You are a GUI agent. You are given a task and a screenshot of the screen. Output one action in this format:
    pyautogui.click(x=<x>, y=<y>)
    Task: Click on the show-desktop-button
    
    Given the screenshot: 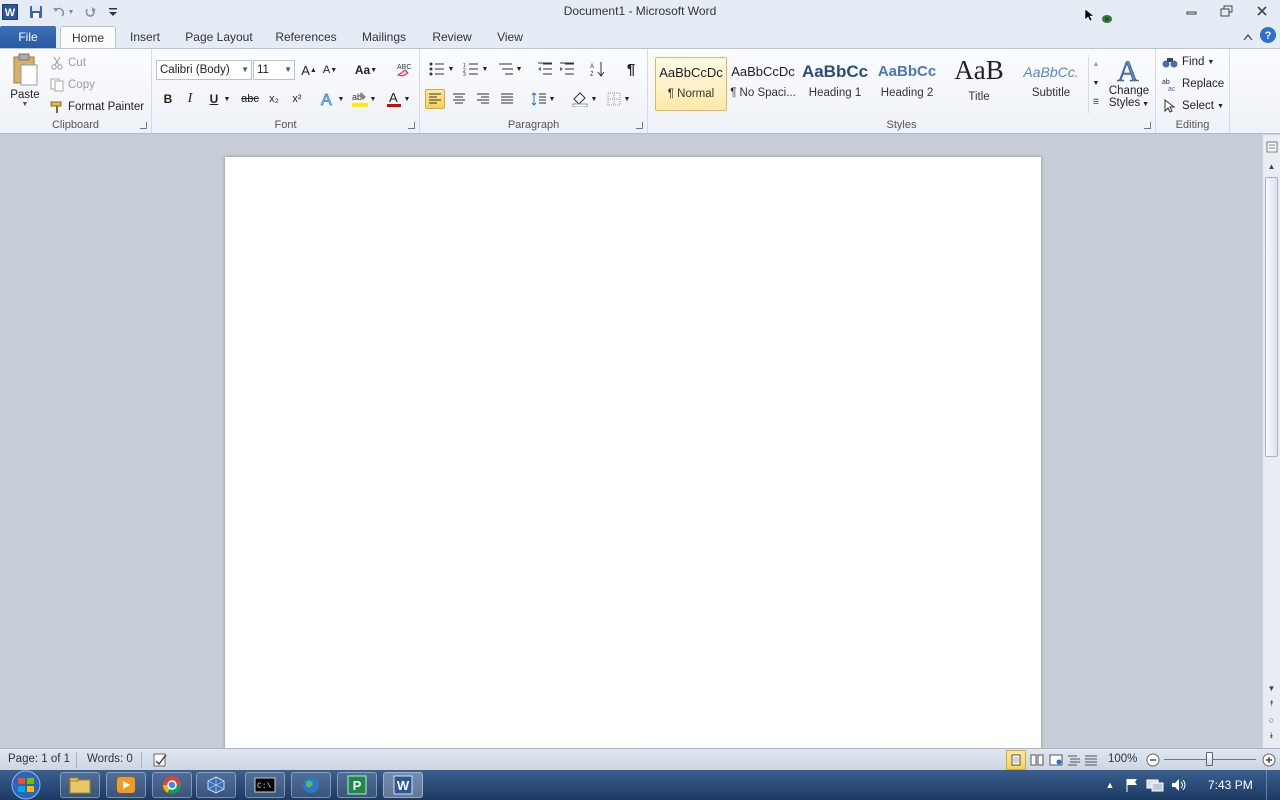 What is the action you would take?
    pyautogui.click(x=1273, y=785)
    